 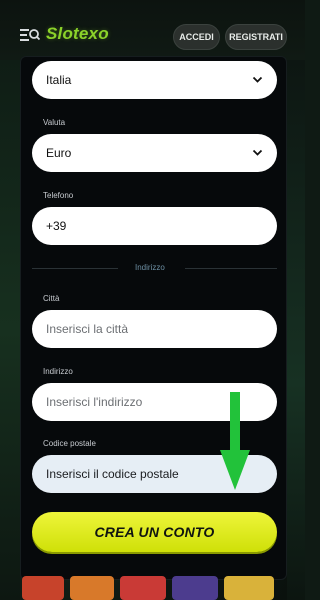 What do you see at coordinates (154, 153) in the screenshot?
I see `currency-select: Euro` at bounding box center [154, 153].